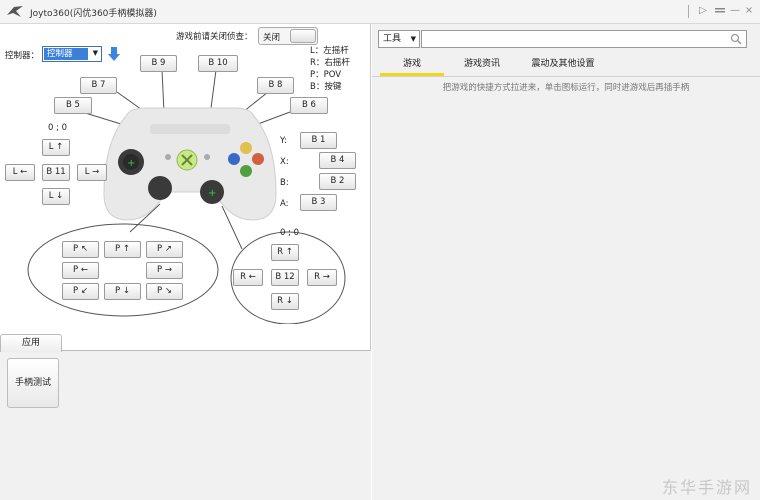  I want to click on button-r-down: R ↓, so click(285, 301).